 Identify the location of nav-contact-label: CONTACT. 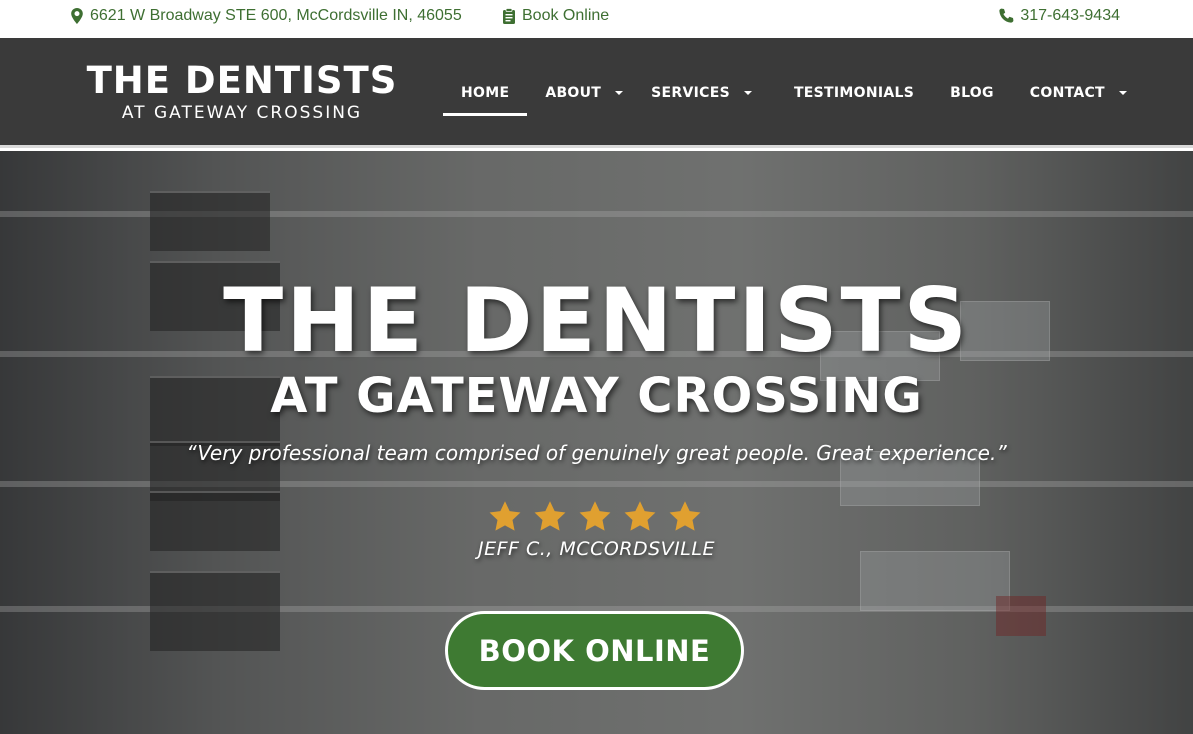
(1067, 93).